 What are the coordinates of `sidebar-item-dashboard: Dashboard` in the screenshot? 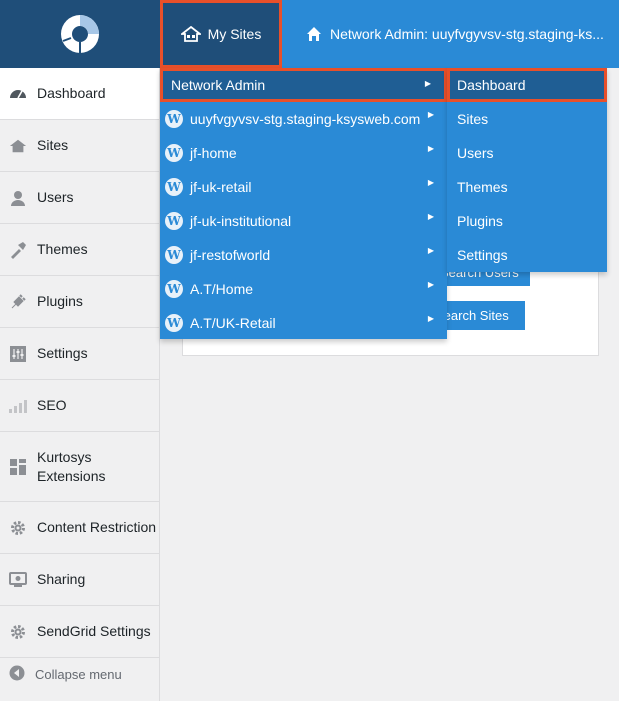 It's located at (79, 94).